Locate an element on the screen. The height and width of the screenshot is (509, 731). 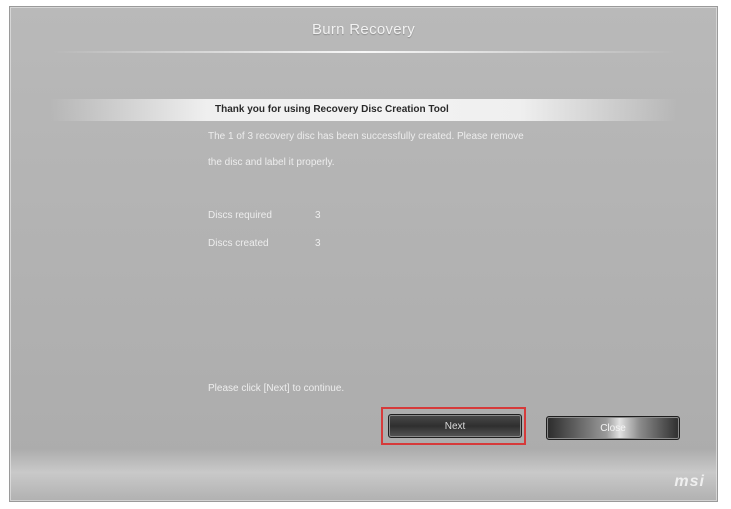
stat-value-required: 3 is located at coordinates (318, 215).